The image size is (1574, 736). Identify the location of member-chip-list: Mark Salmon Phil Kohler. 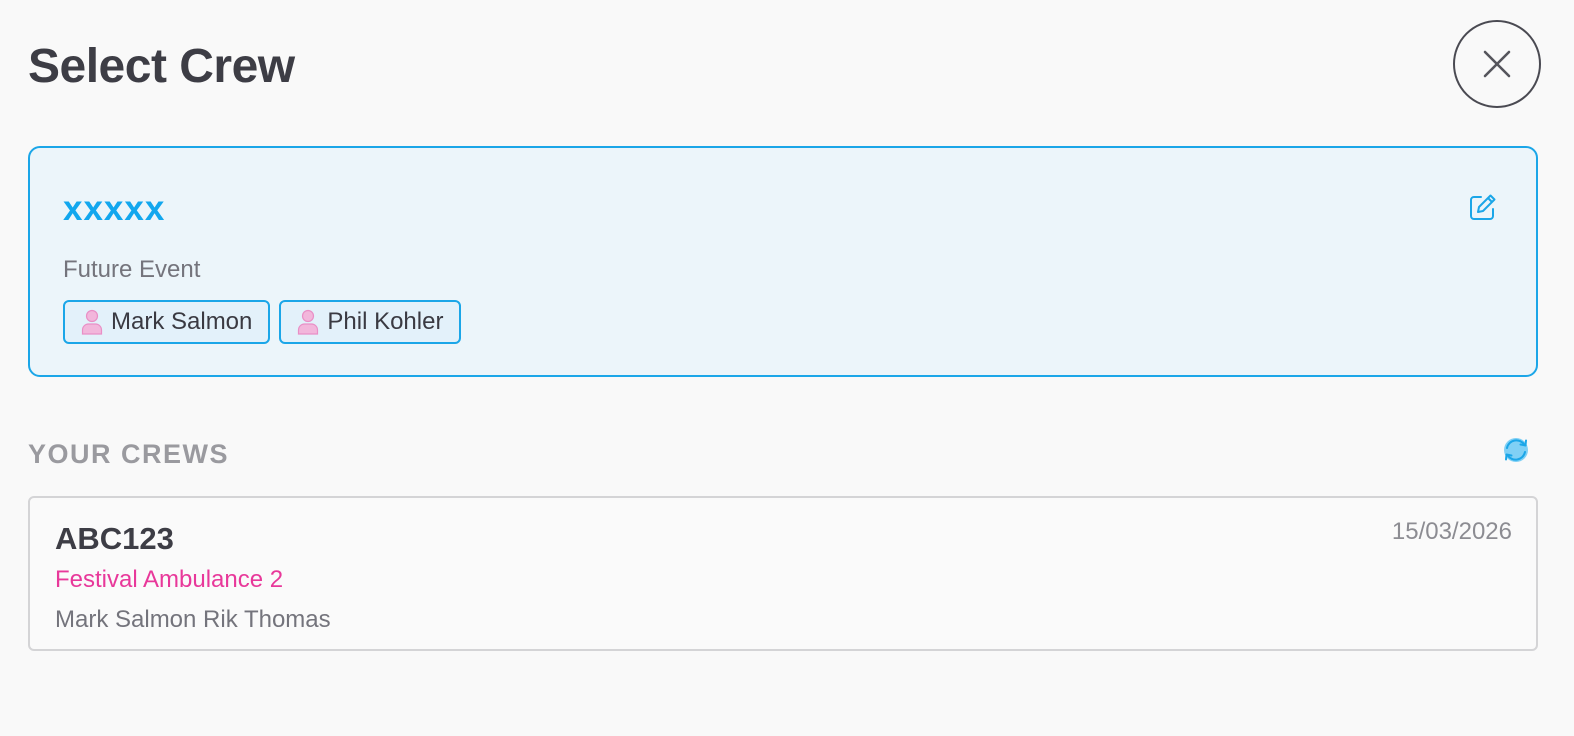
(262, 322).